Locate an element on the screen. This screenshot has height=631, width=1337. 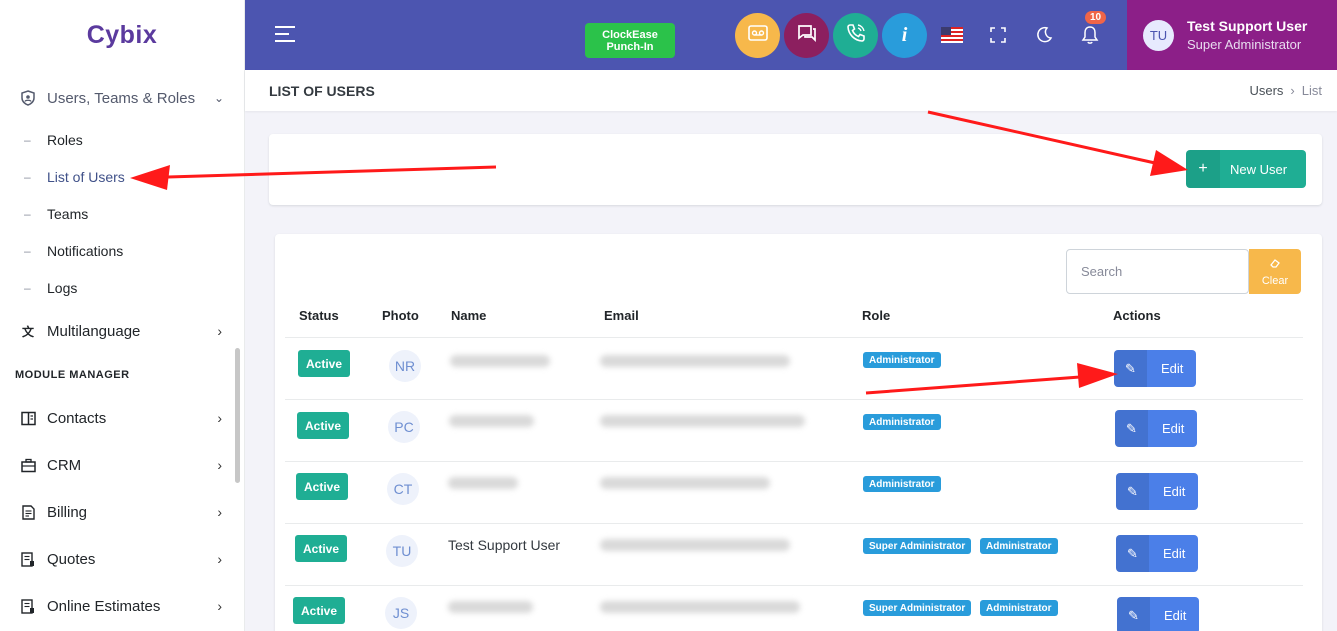
toolbar-card: + New User is located at coordinates (795, 169).